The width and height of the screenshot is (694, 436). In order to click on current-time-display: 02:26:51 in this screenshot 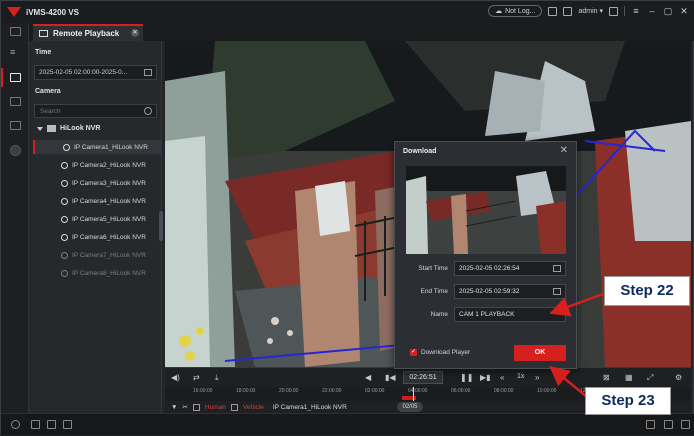, I will do `click(423, 377)`.